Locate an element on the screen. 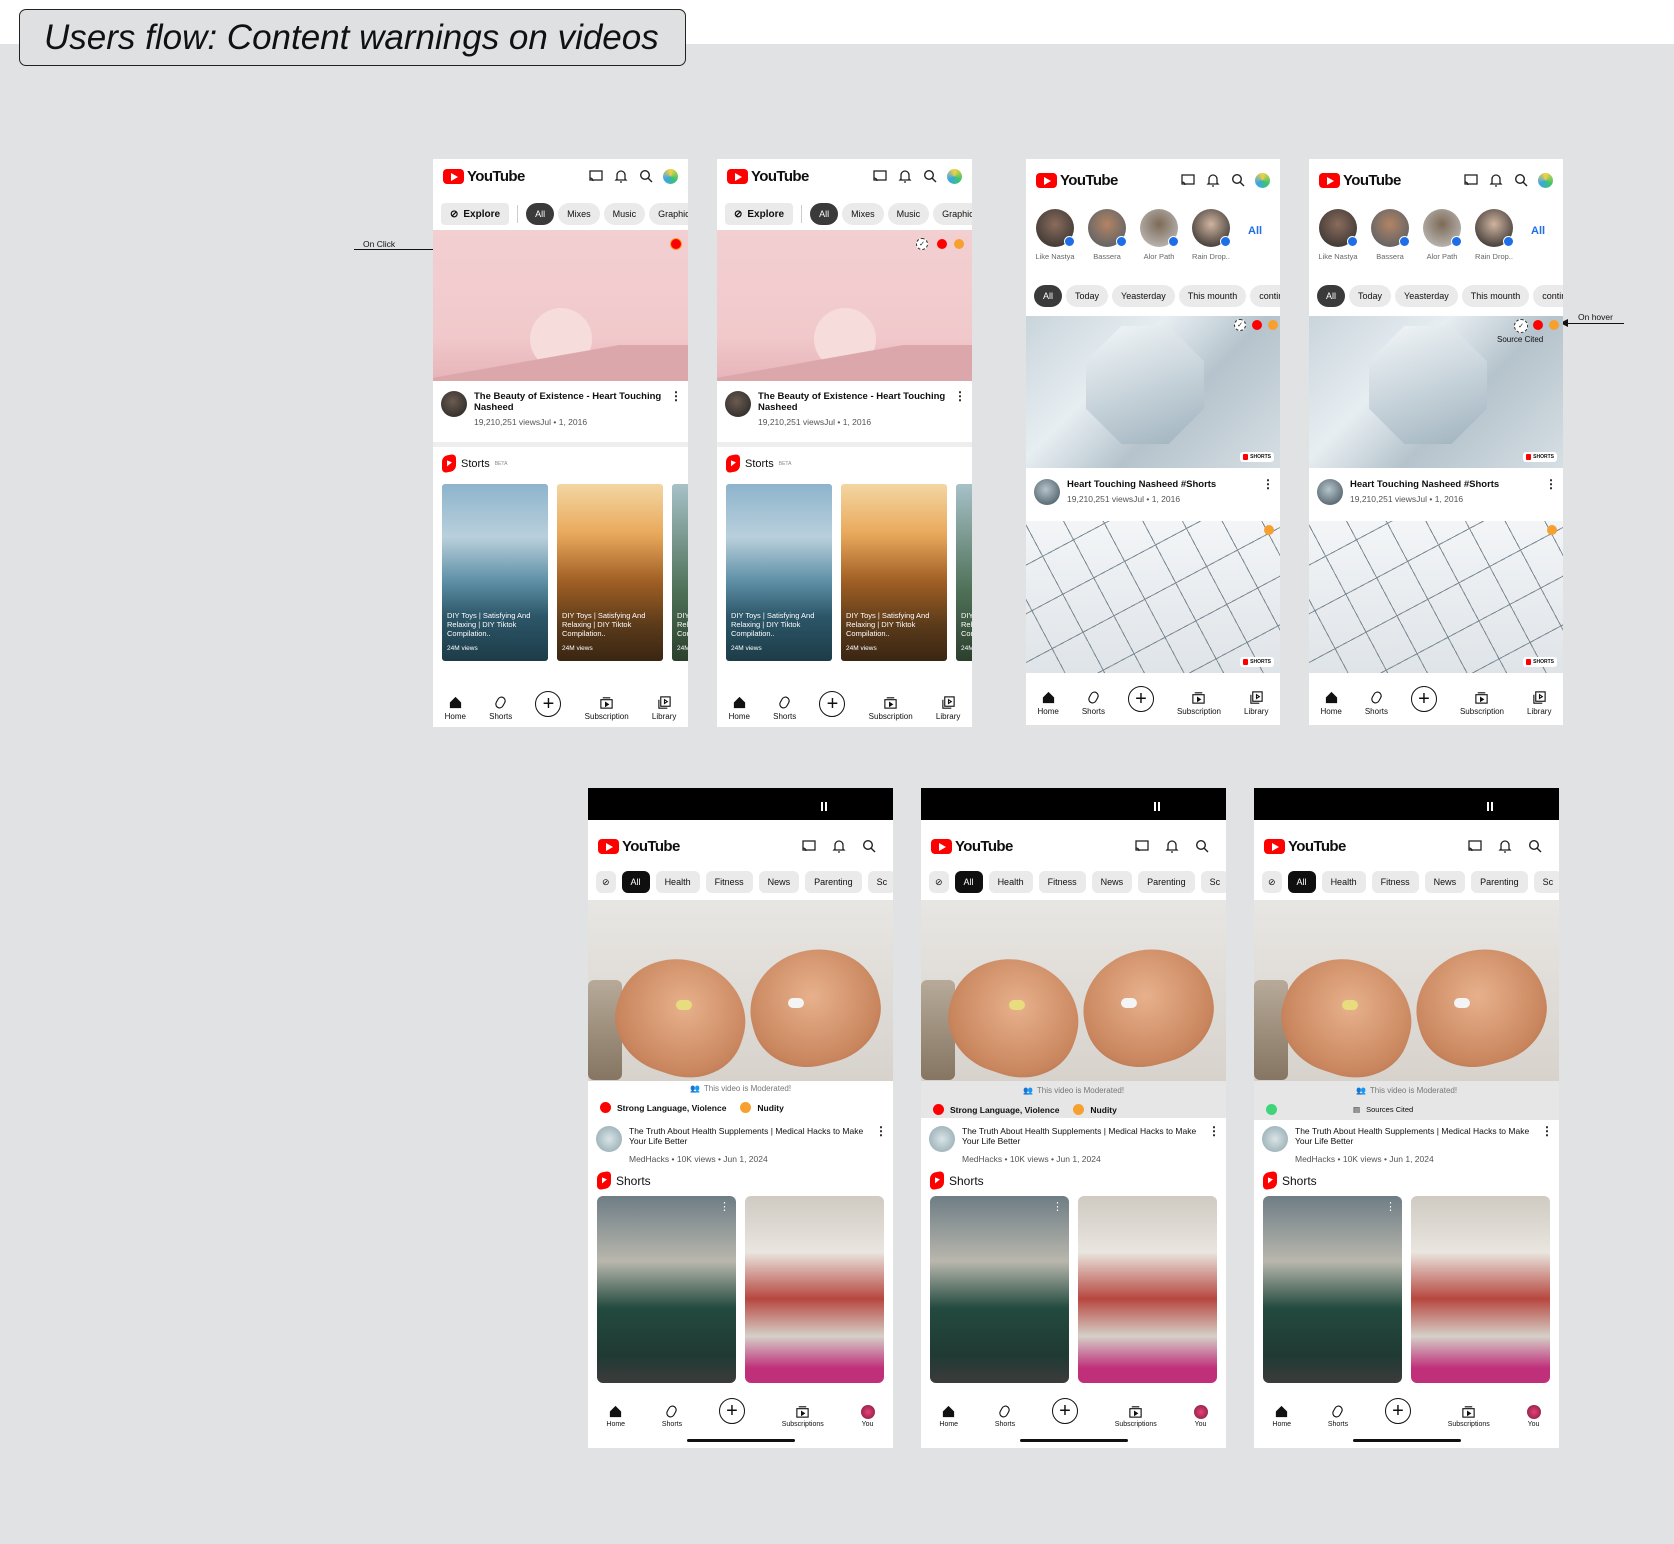 The image size is (1674, 1544). video-thumbnail-2: SHORTS is located at coordinates (1436, 597).